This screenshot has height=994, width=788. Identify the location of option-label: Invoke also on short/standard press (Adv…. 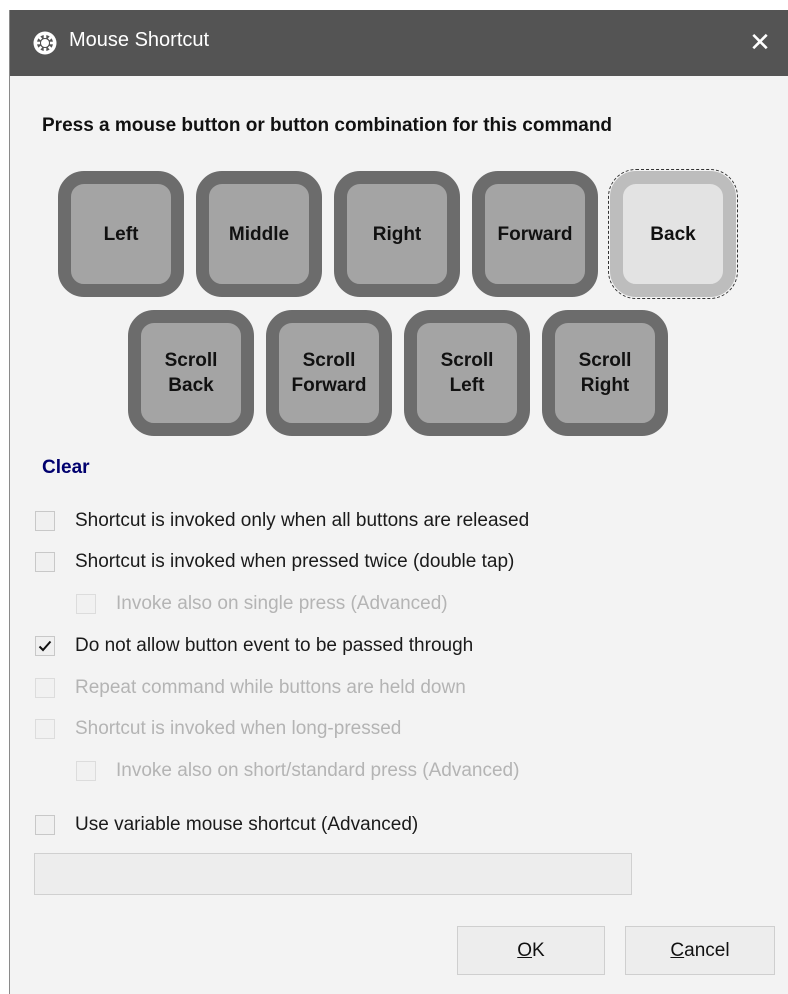
(318, 770).